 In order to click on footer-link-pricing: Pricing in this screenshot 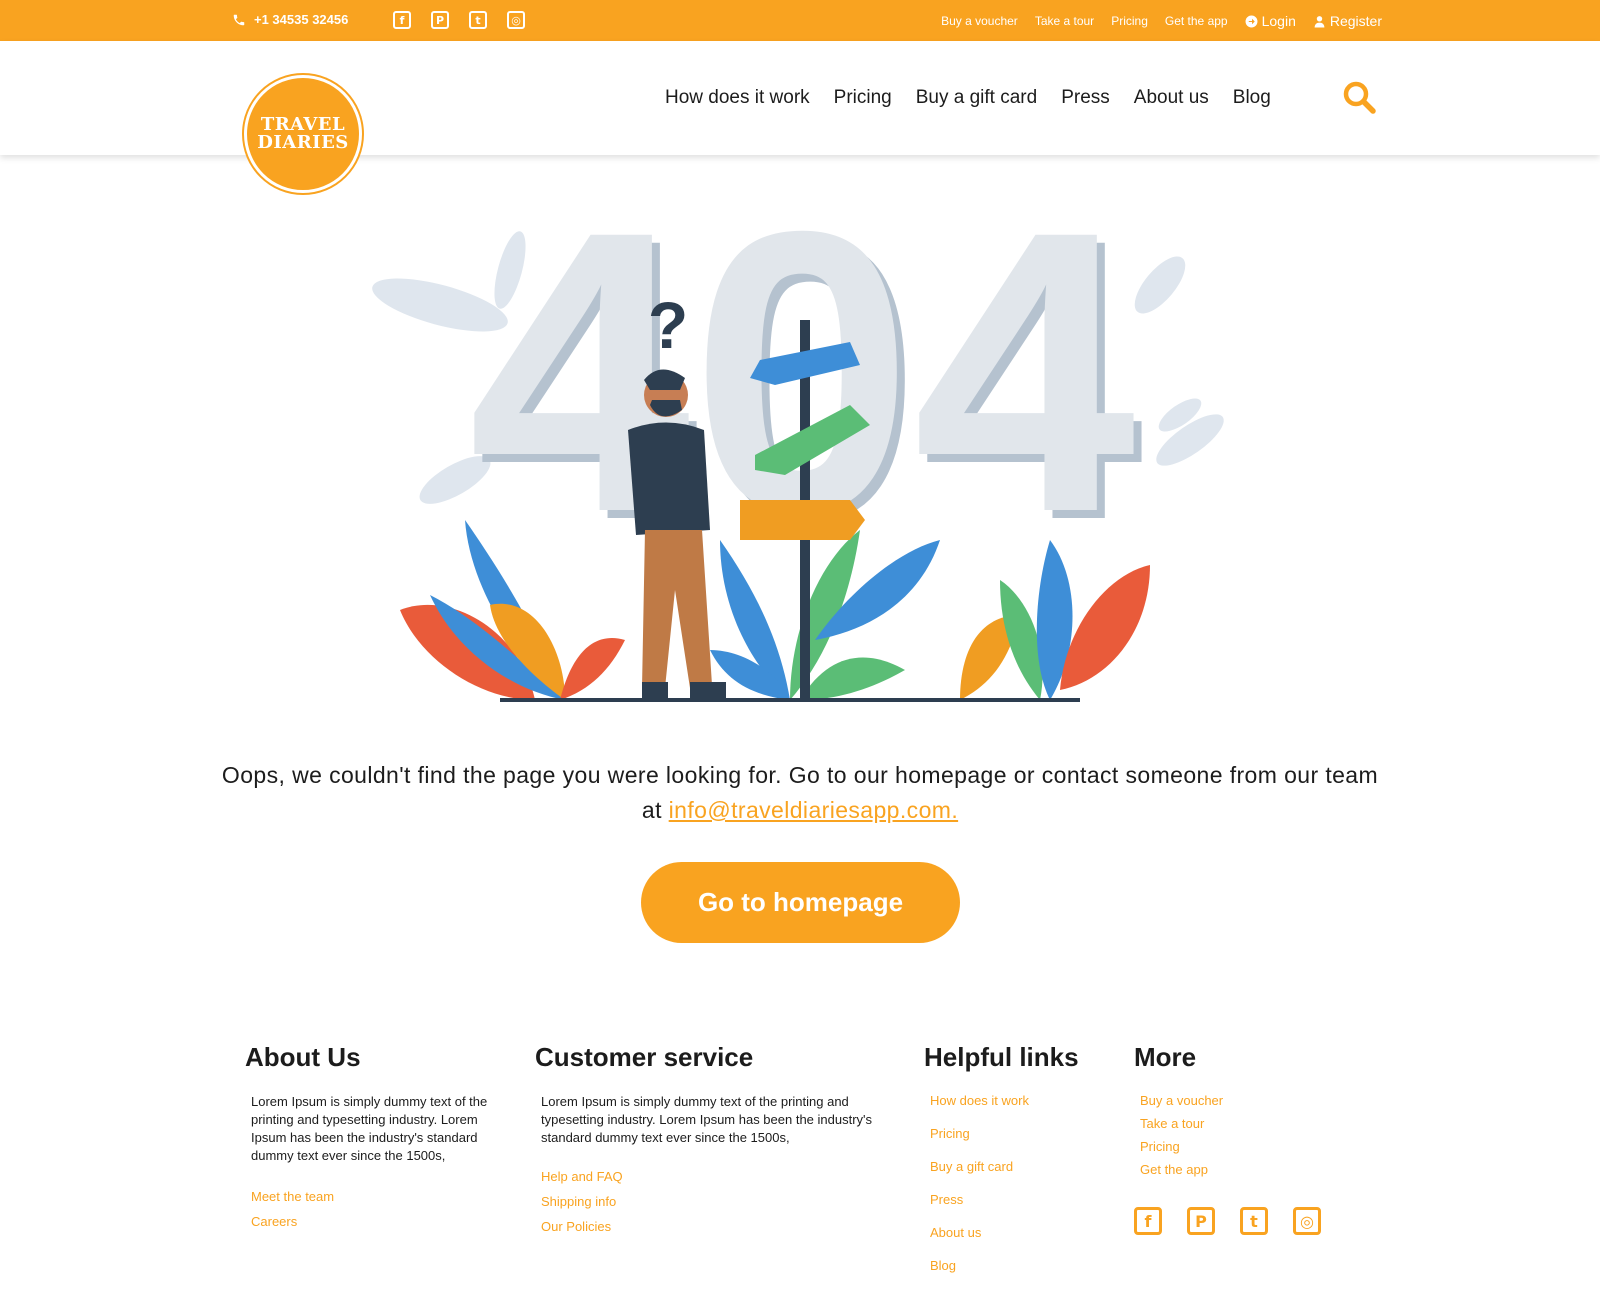, I will do `click(1019, 1133)`.